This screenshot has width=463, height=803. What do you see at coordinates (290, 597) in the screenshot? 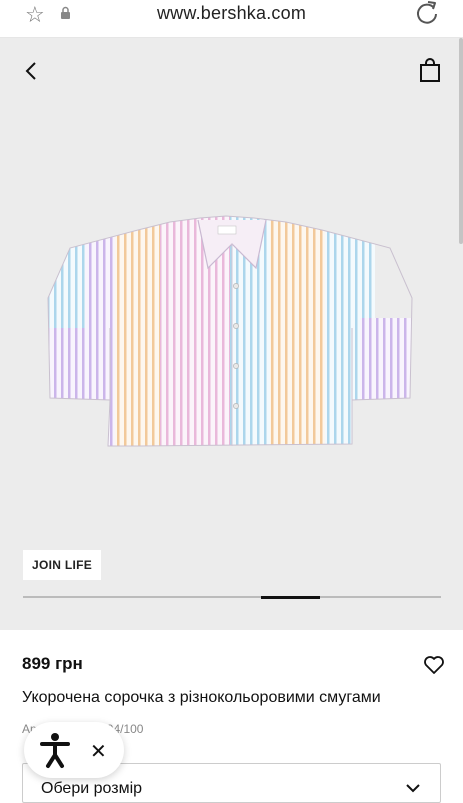
I see `progress-fill` at bounding box center [290, 597].